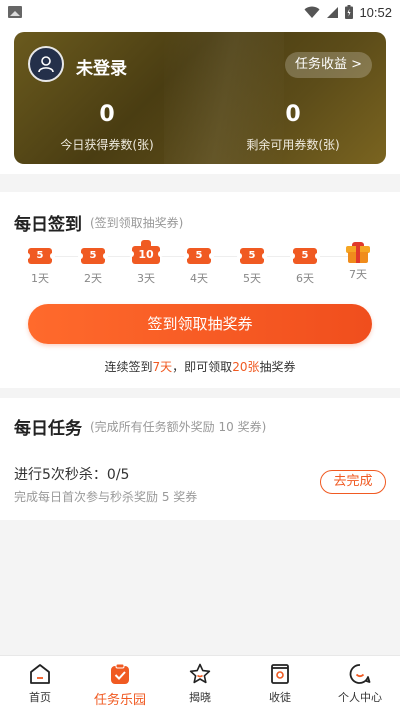 This screenshot has height=711, width=400. Describe the element at coordinates (200, 324) in the screenshot. I see `checkin-button: 签到领取抽奖券` at that location.